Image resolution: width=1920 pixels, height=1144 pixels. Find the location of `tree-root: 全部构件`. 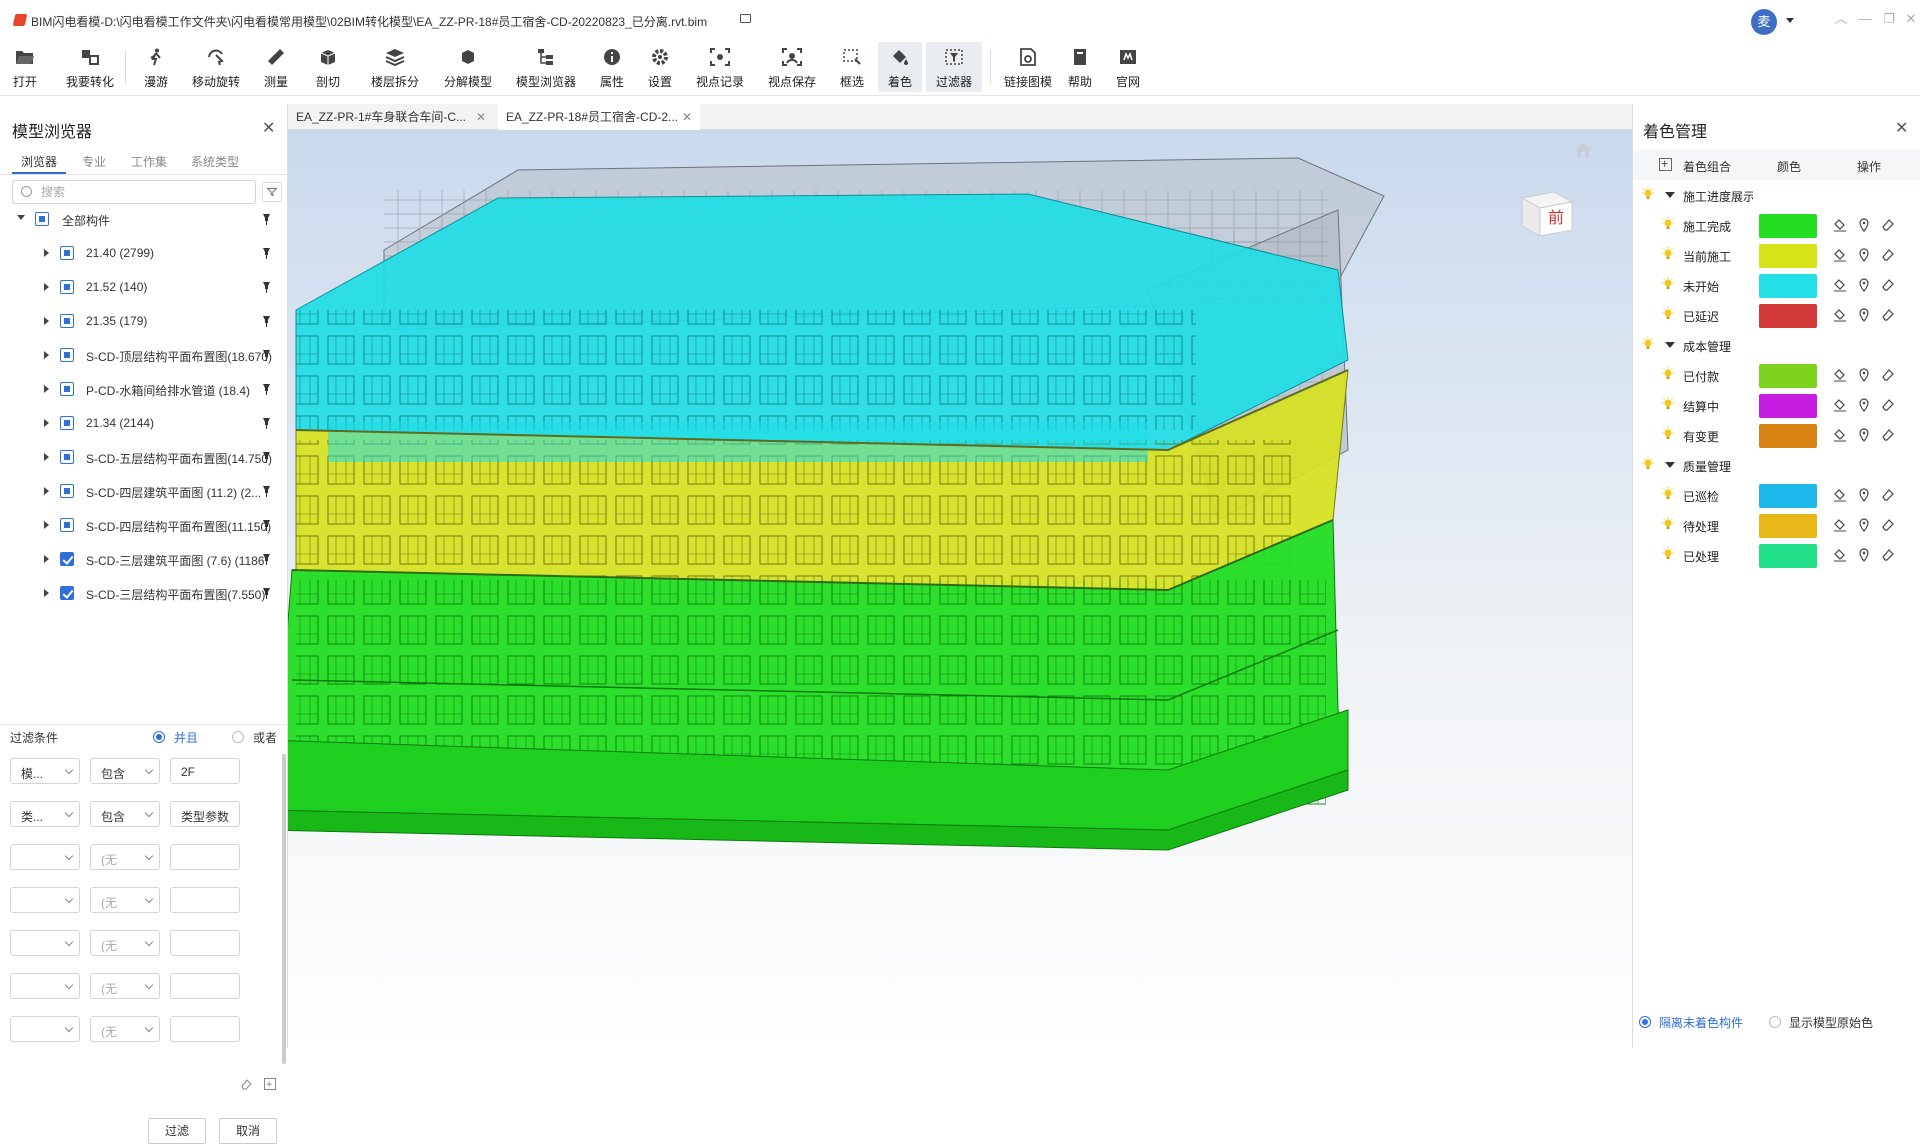

tree-root: 全部构件 is located at coordinates (144, 219).